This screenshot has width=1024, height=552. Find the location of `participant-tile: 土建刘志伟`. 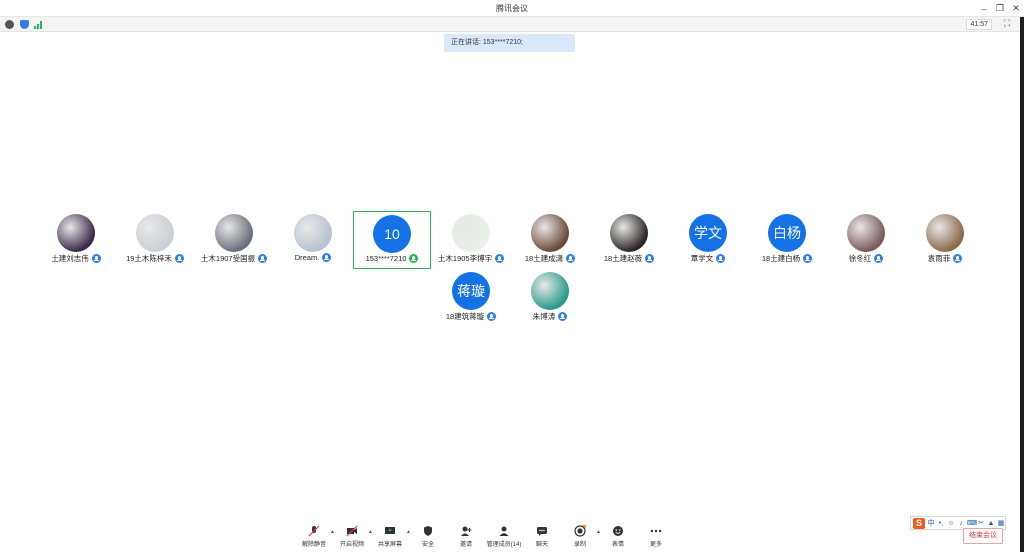

participant-tile: 土建刘志伟 is located at coordinates (76, 240).